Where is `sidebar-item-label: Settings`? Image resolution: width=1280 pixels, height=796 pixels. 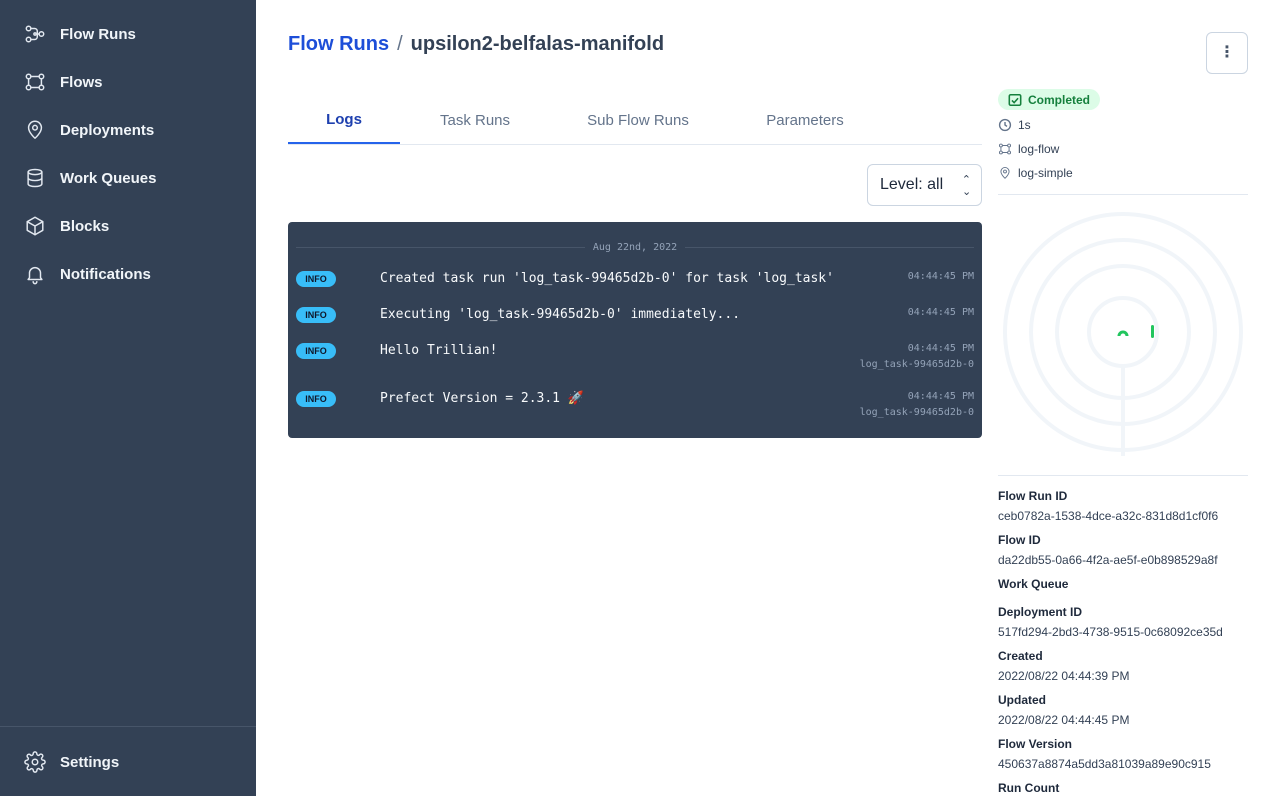 sidebar-item-label: Settings is located at coordinates (90, 762).